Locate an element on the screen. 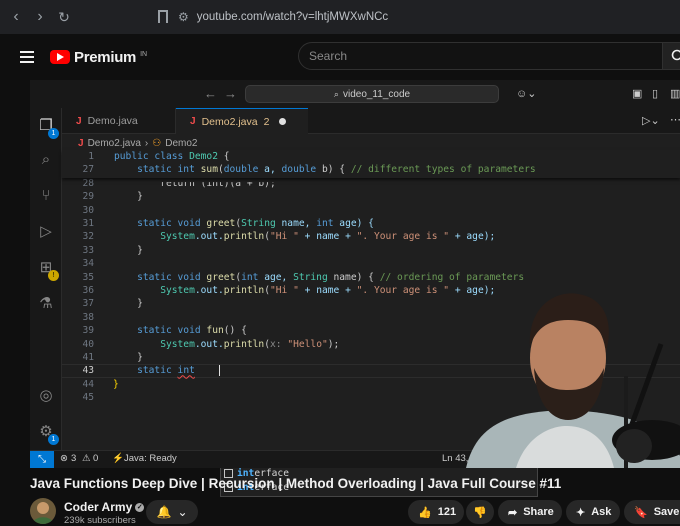  line-number: 1 is located at coordinates (91, 156).